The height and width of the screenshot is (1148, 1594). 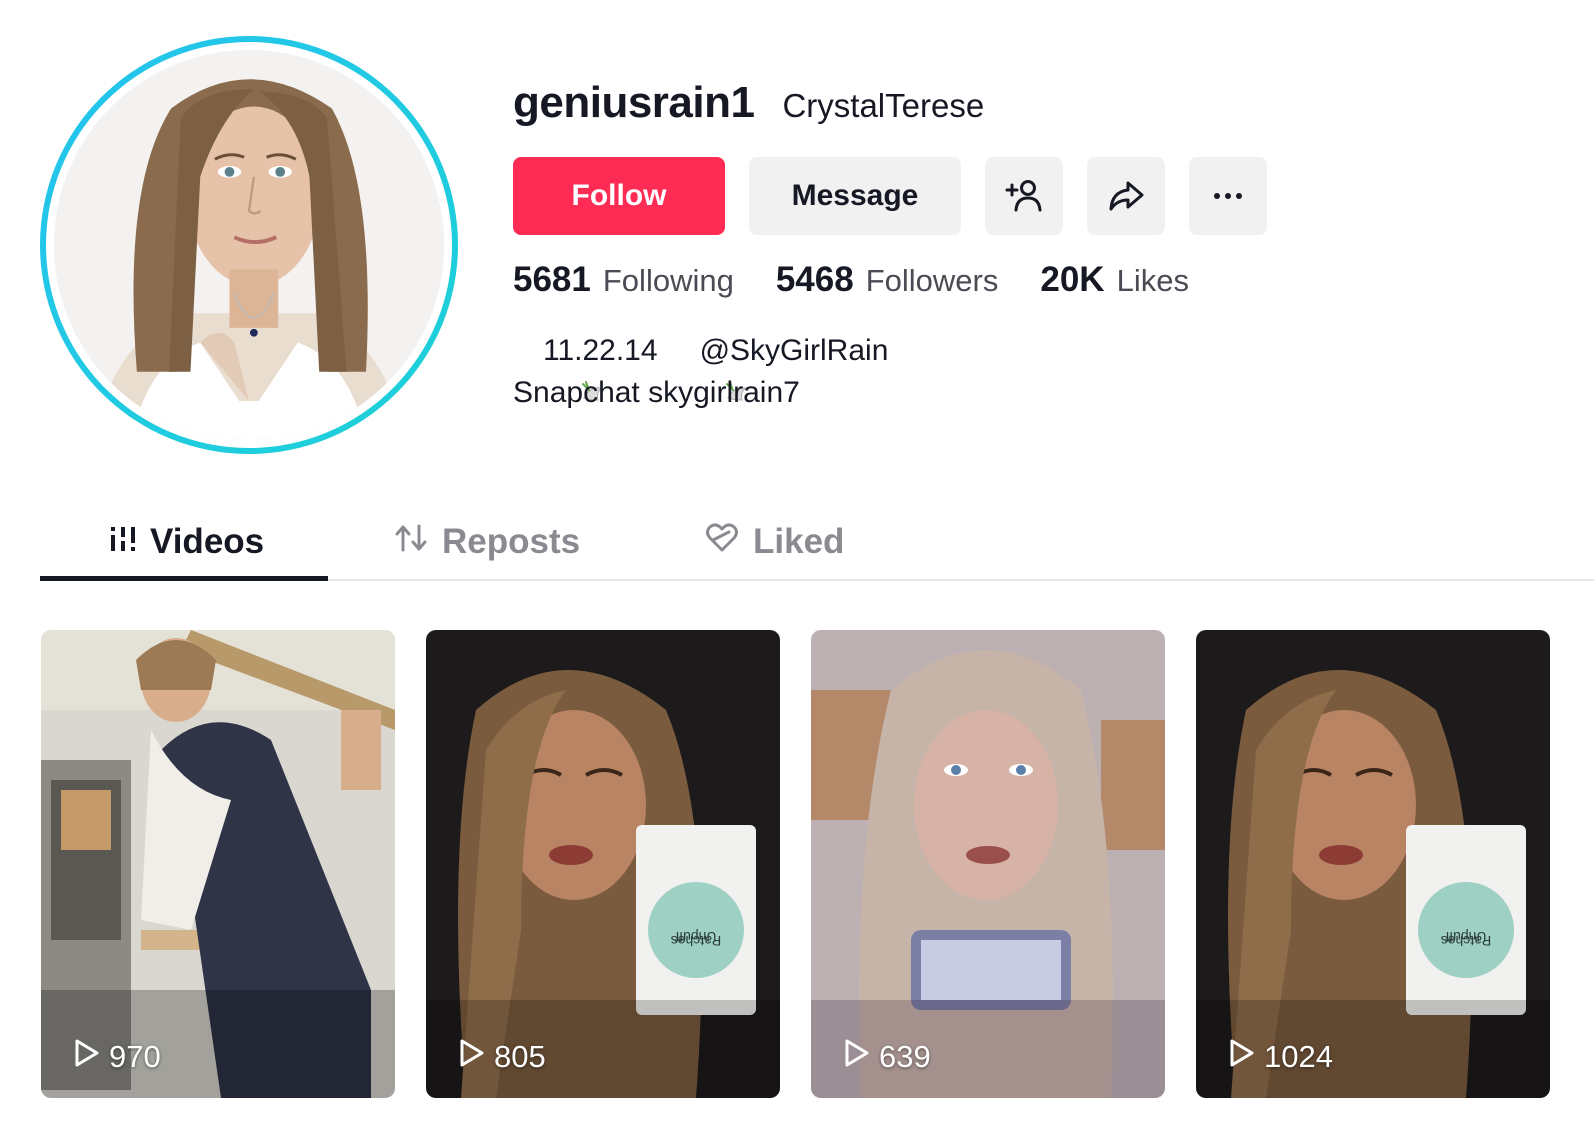 I want to click on video-card: 639, so click(x=988, y=864).